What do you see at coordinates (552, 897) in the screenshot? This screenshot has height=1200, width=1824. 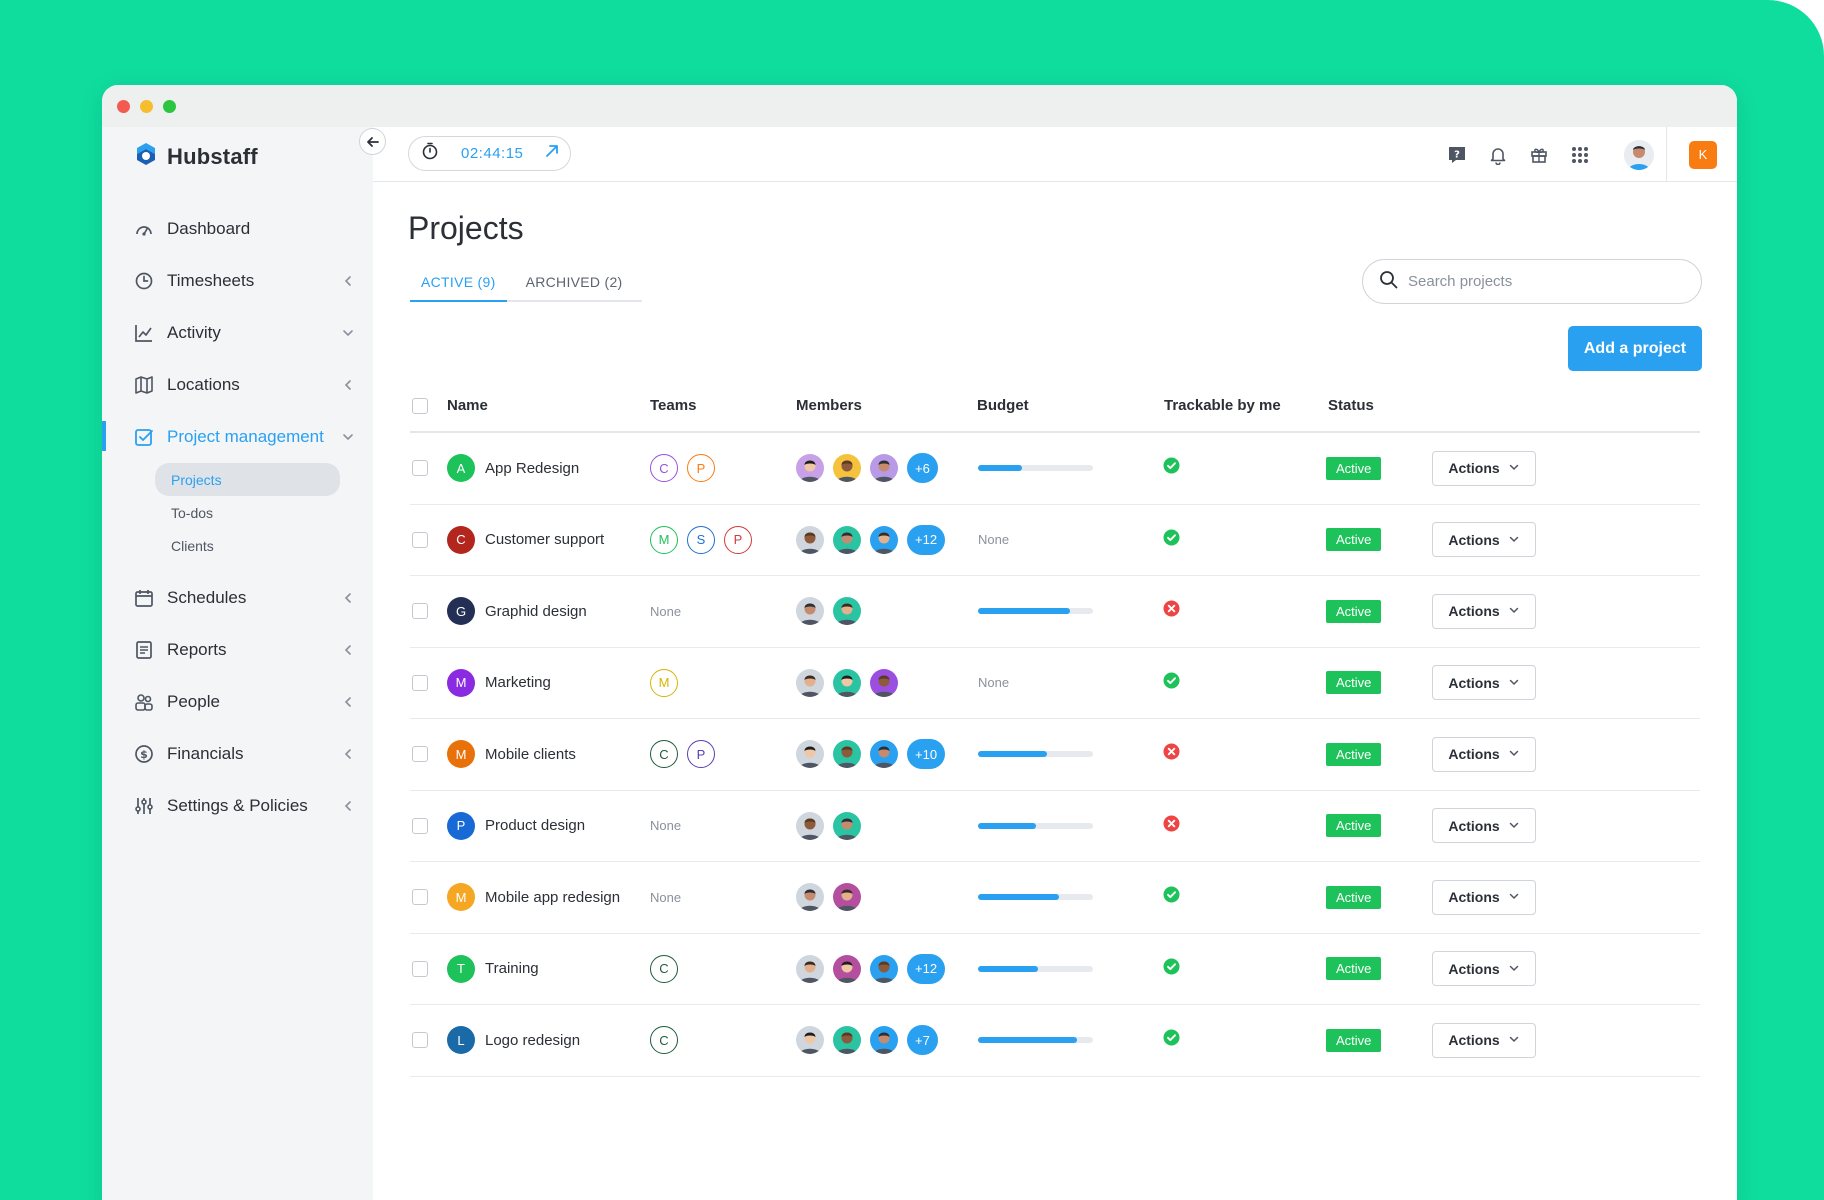 I see `project-name: Mobile app redesign` at bounding box center [552, 897].